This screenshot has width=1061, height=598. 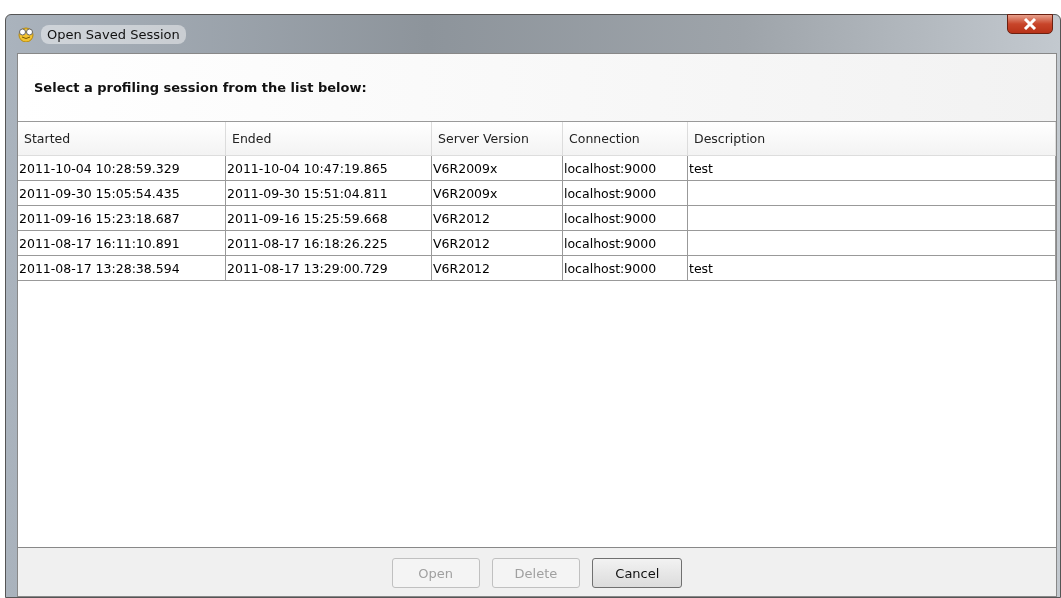 What do you see at coordinates (307, 168) in the screenshot?
I see `table-cell: 2011-10-04 10:47:19.865` at bounding box center [307, 168].